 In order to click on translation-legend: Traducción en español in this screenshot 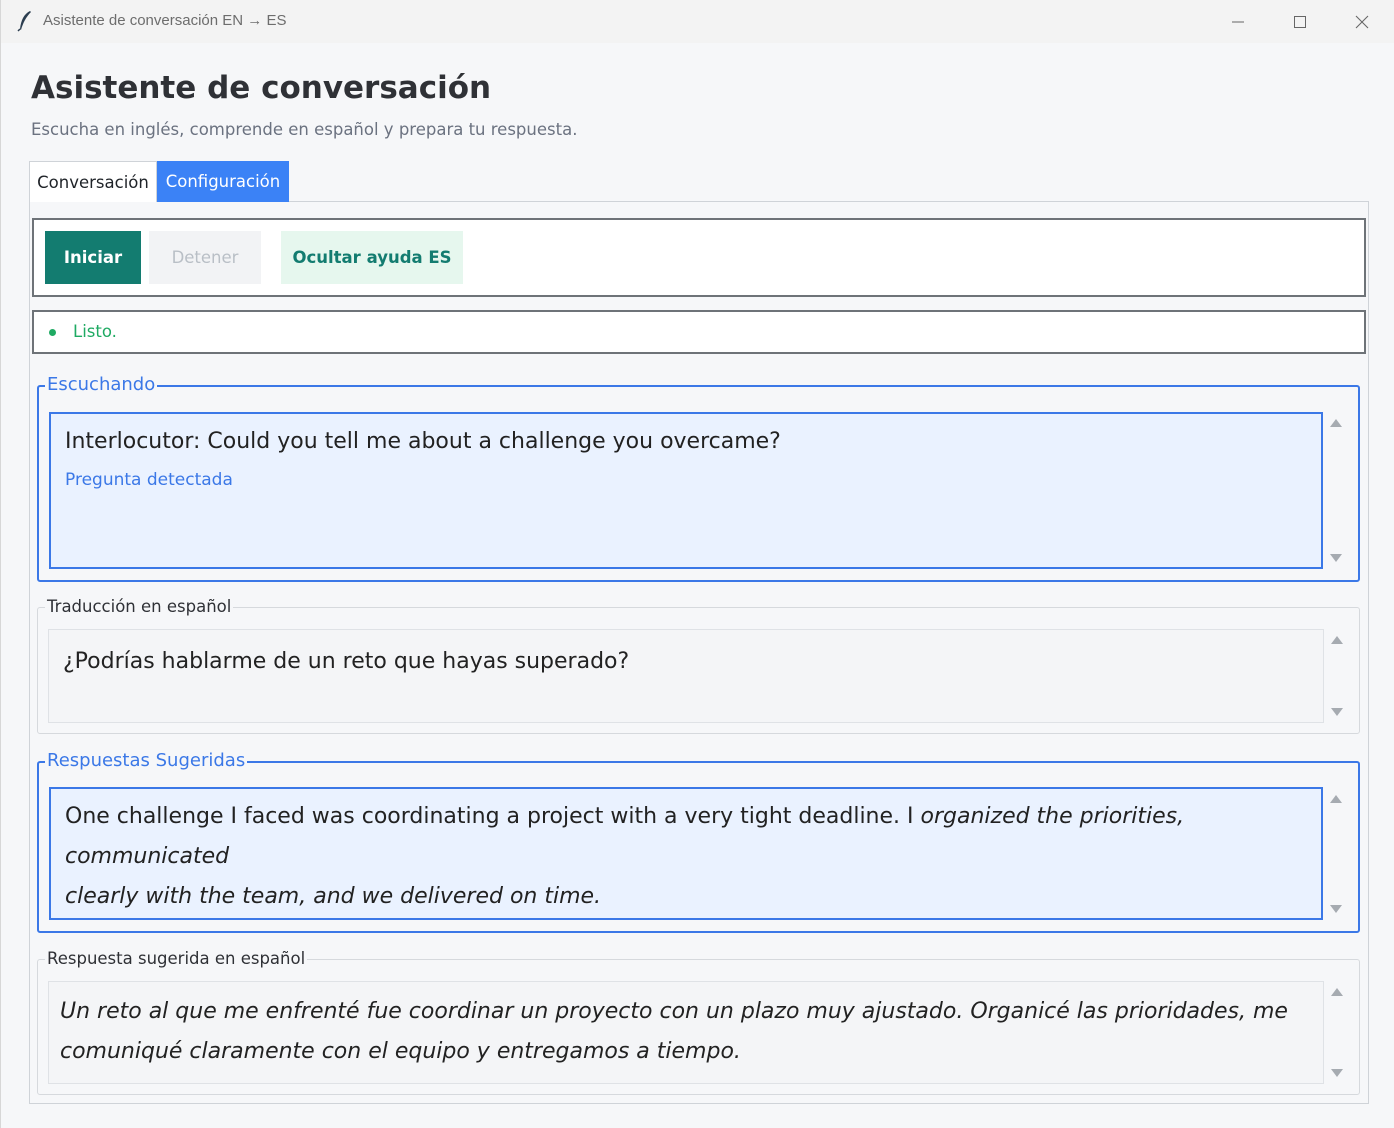, I will do `click(139, 607)`.